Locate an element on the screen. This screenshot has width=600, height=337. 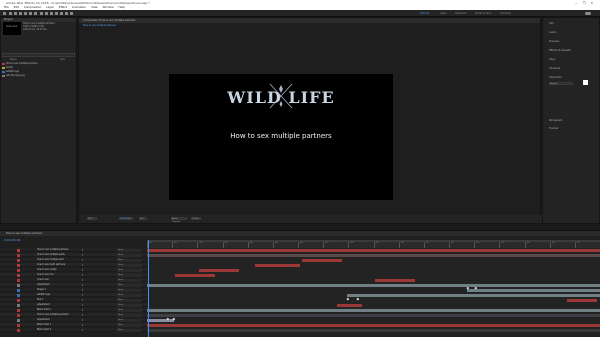
layer-row: how to sex None is located at coordinates (73, 280).